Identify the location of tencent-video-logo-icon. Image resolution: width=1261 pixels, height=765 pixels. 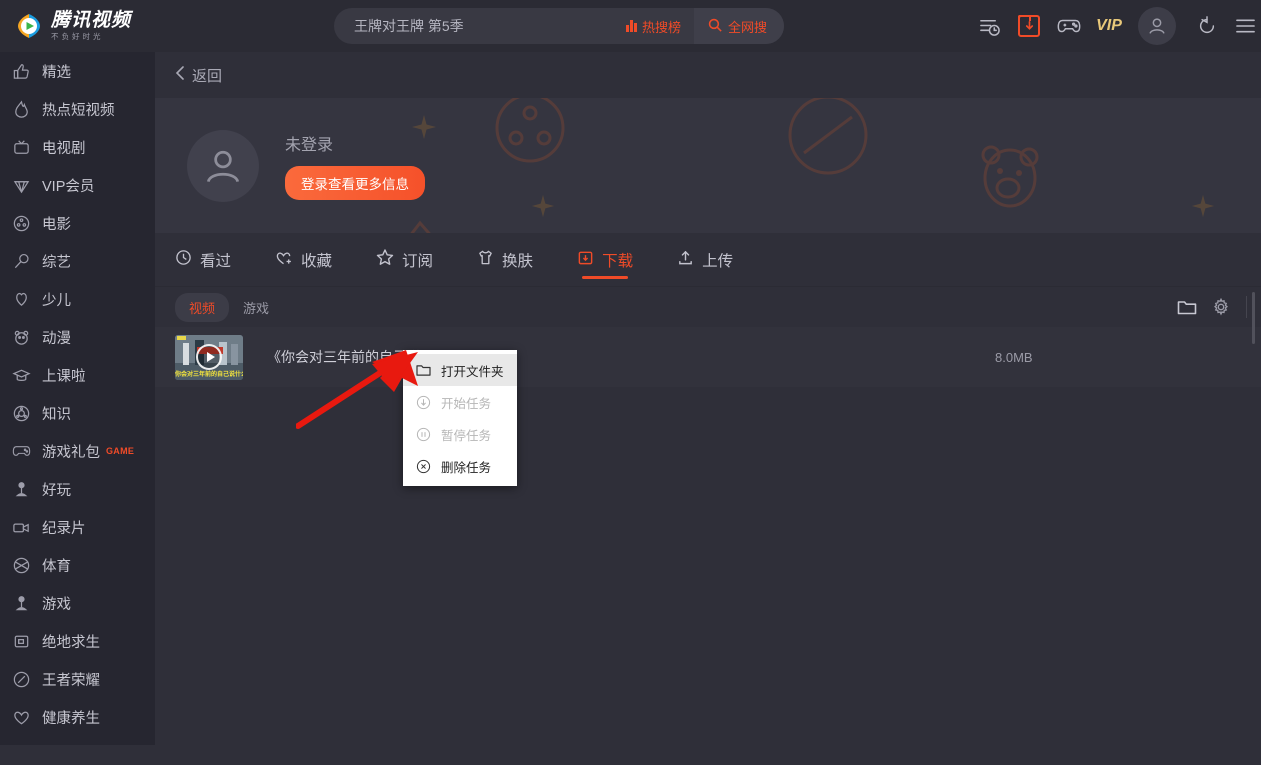
(29, 26).